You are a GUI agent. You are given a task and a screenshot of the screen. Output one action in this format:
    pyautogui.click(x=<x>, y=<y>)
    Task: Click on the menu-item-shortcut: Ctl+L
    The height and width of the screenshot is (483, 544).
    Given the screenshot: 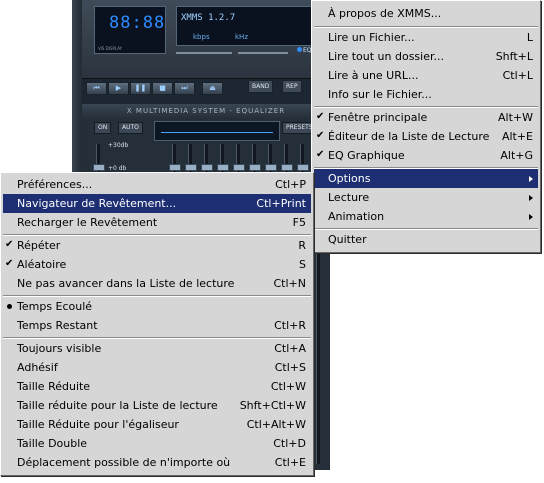 What is the action you would take?
    pyautogui.click(x=517, y=75)
    